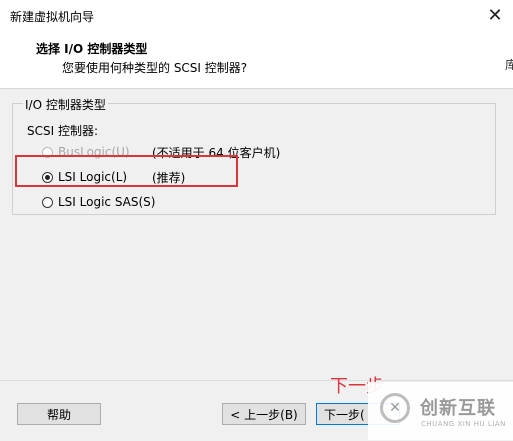  Describe the element at coordinates (256, 15) in the screenshot. I see `title-bar: 新建虚拟机向导 ✕` at that location.